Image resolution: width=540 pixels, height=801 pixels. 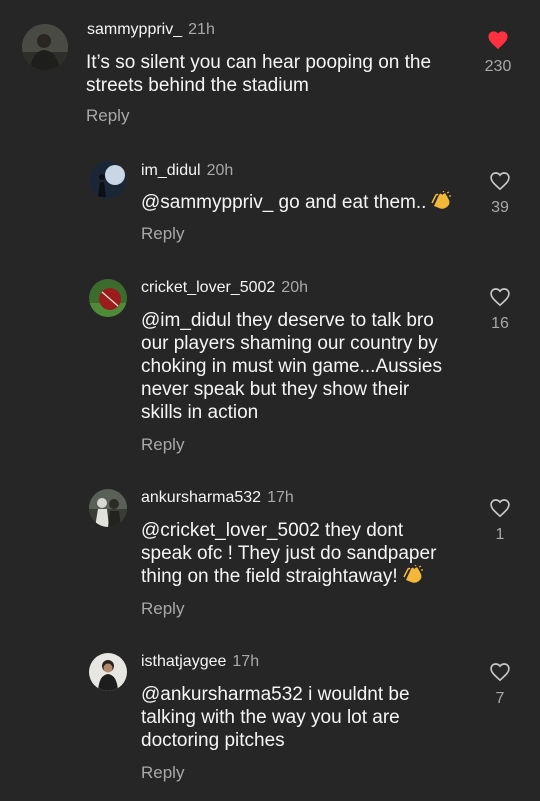 I want to click on comment-header: isthatjaygee 17h, so click(x=200, y=662).